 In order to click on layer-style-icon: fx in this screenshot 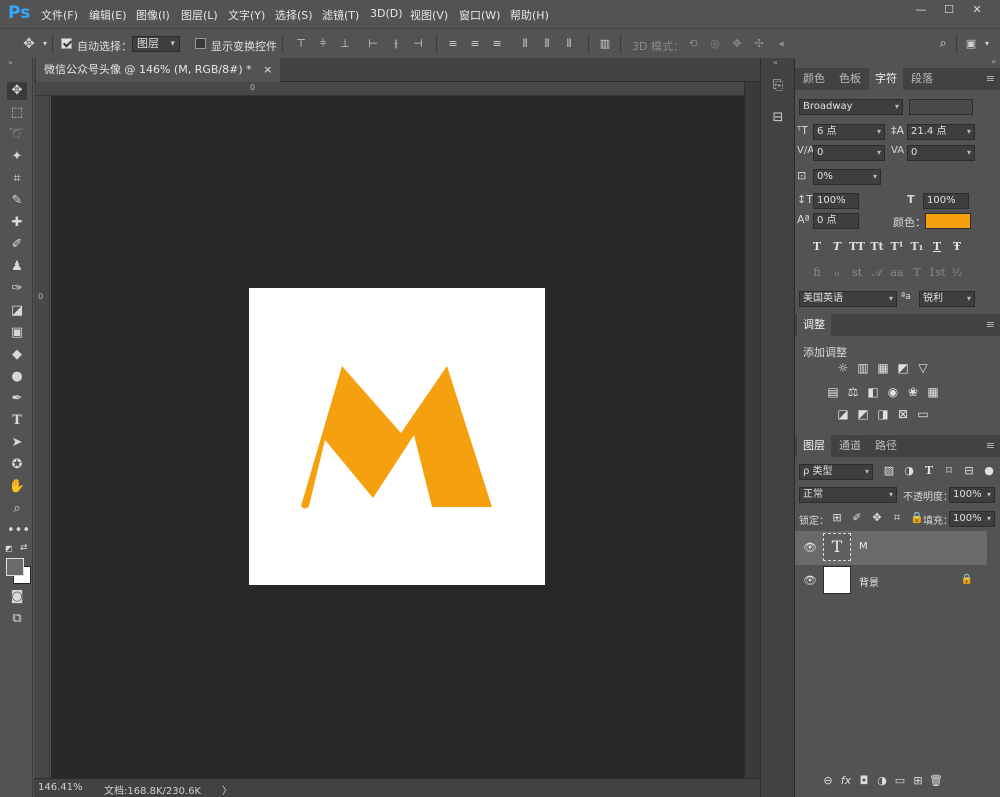, I will do `click(846, 780)`.